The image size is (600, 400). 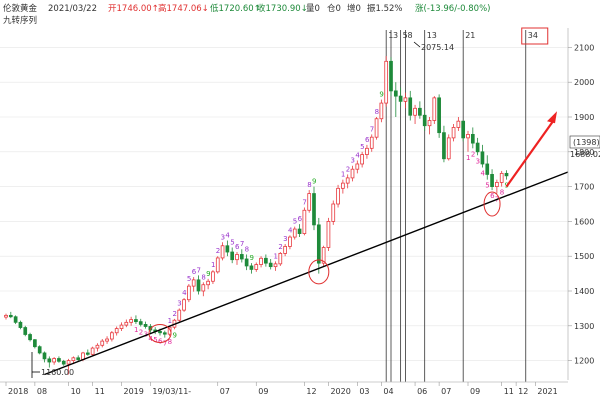 What do you see at coordinates (509, 391) in the screenshot?
I see `date-tick-label: 11` at bounding box center [509, 391].